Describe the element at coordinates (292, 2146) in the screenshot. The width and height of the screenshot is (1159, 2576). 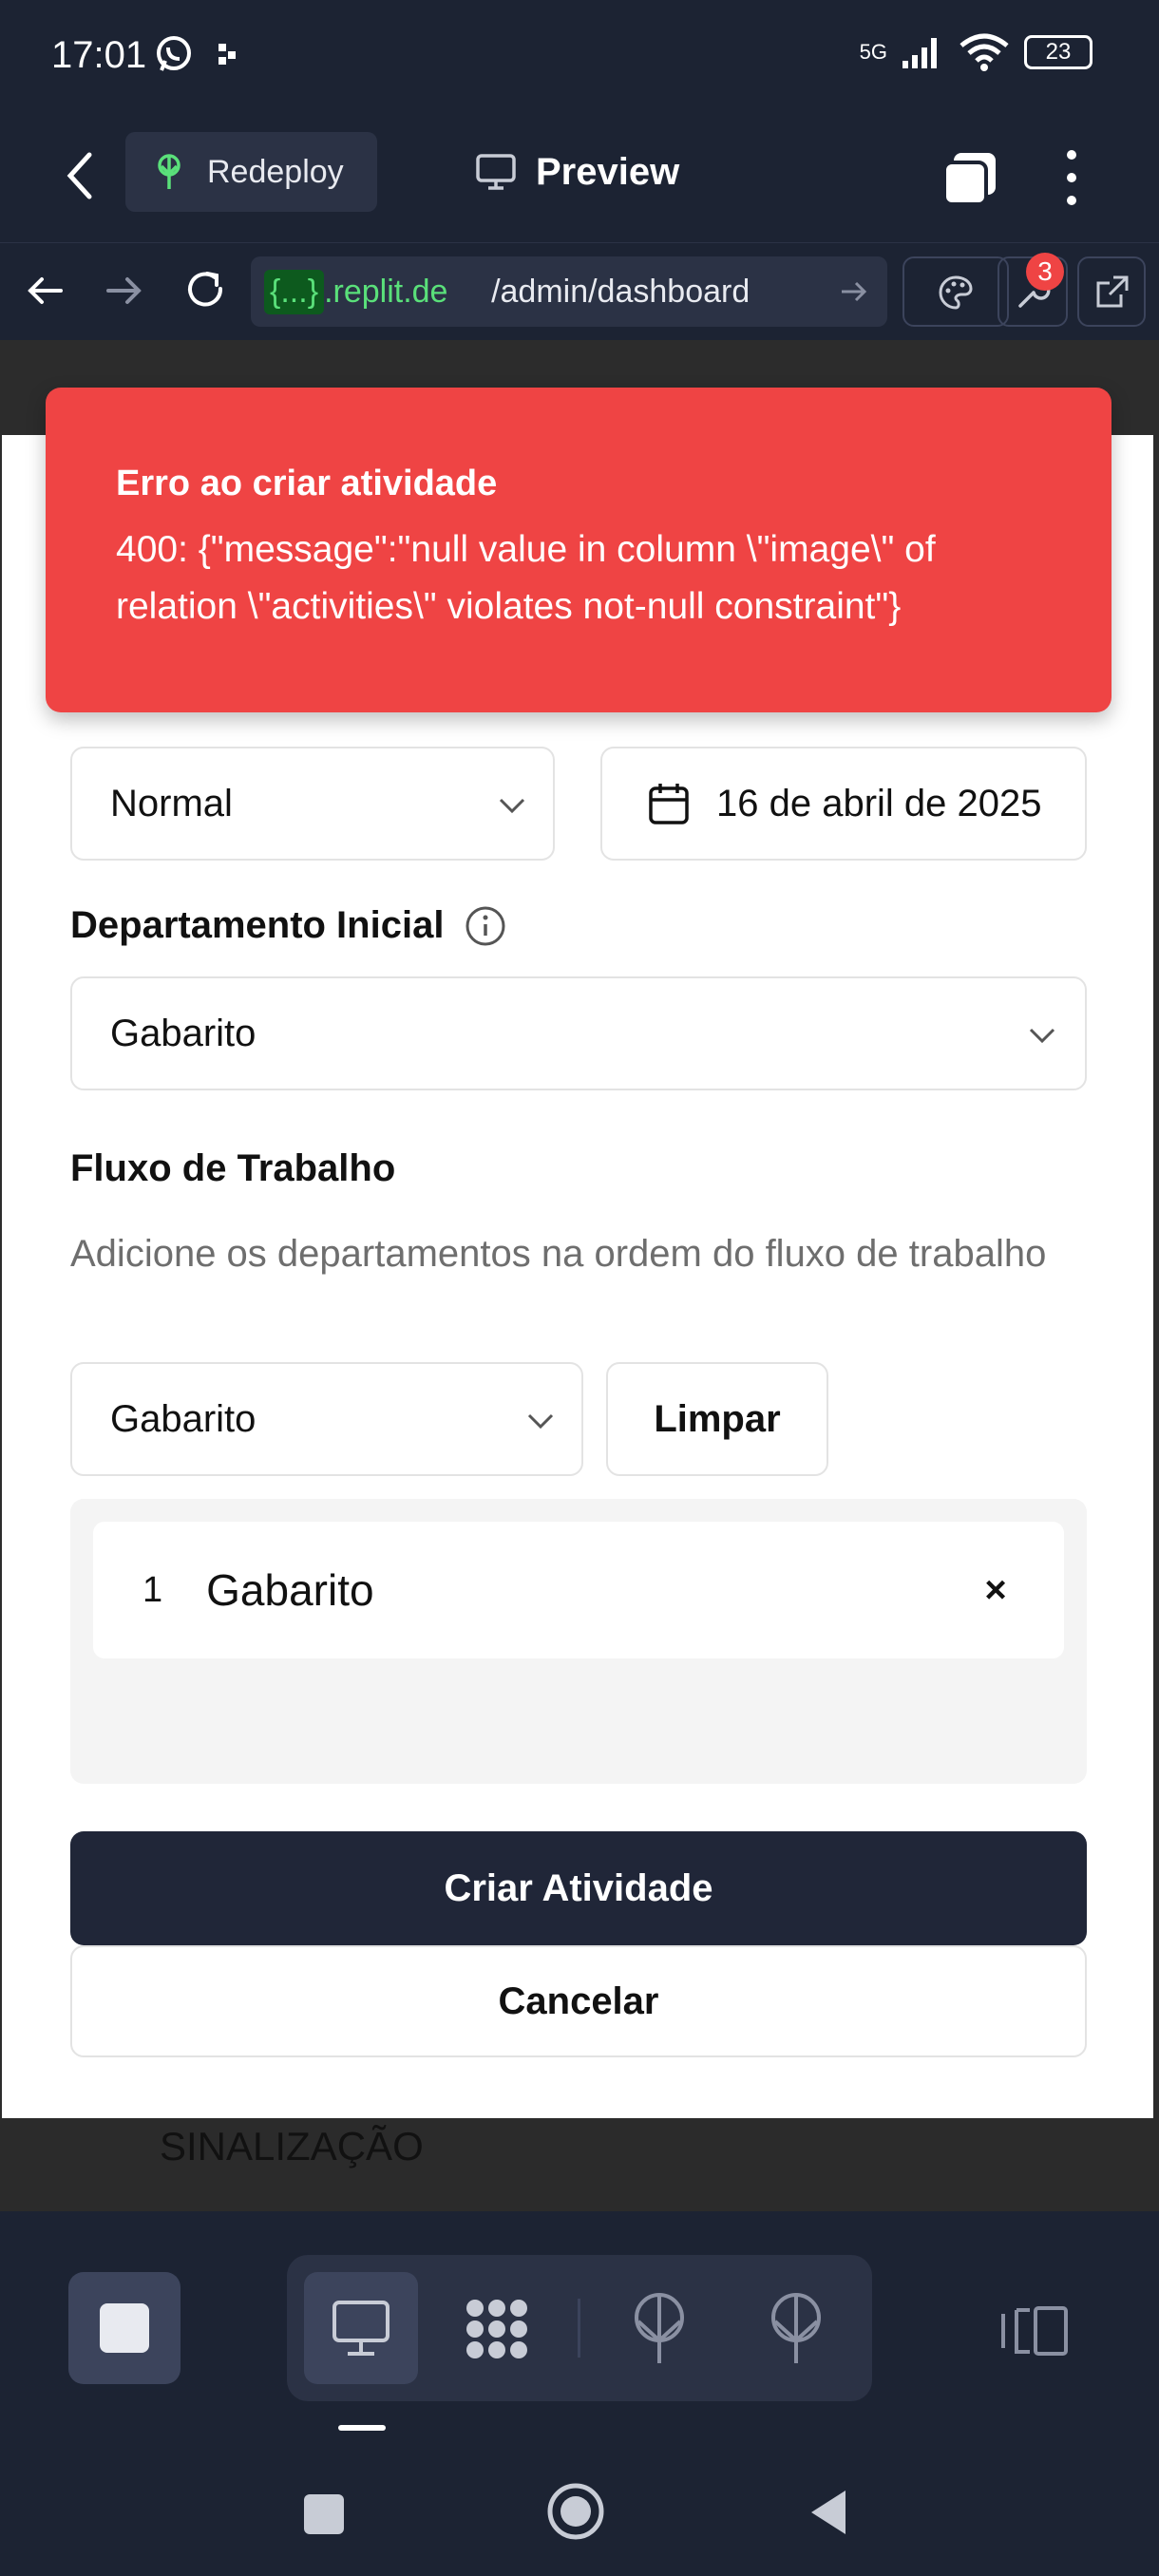
I see `background-section-title: SINALIZAÇÃO` at that location.